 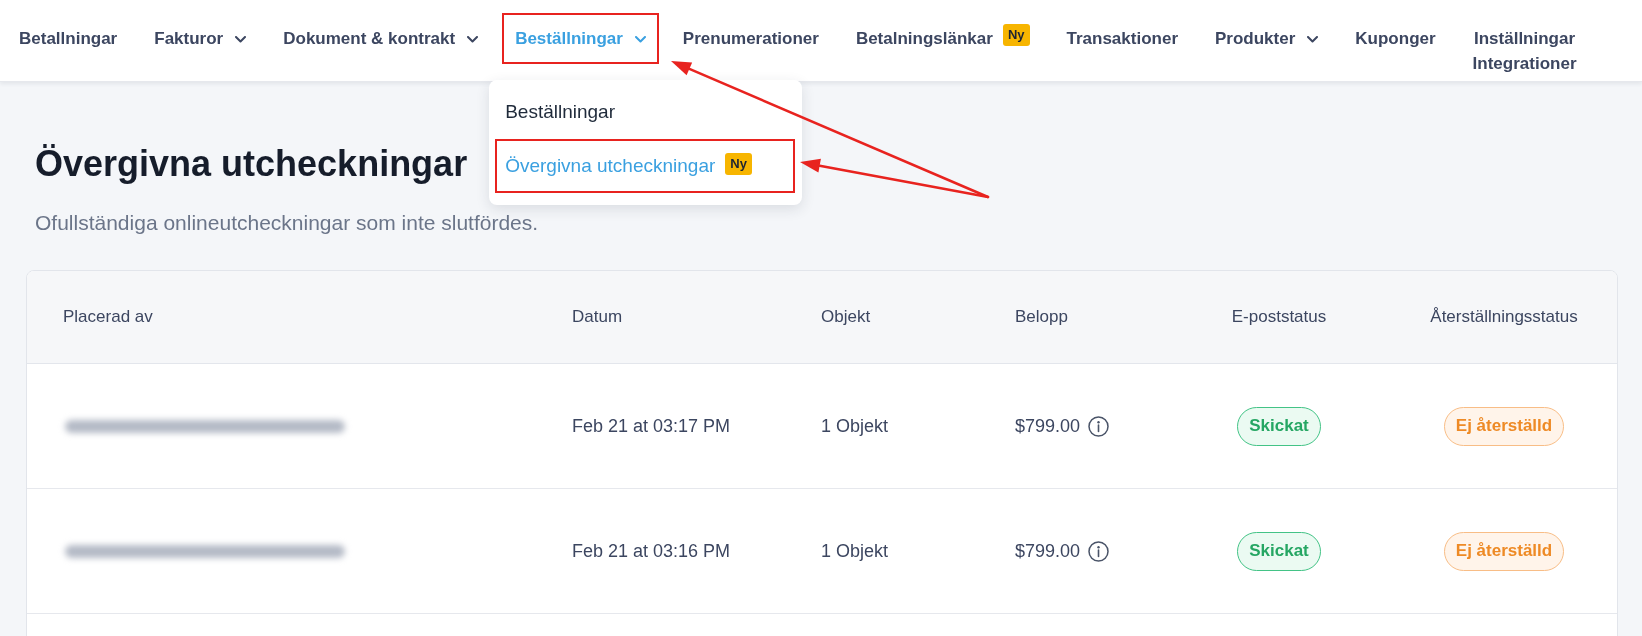 What do you see at coordinates (1524, 64) in the screenshot?
I see `nav-link: Integrationer` at bounding box center [1524, 64].